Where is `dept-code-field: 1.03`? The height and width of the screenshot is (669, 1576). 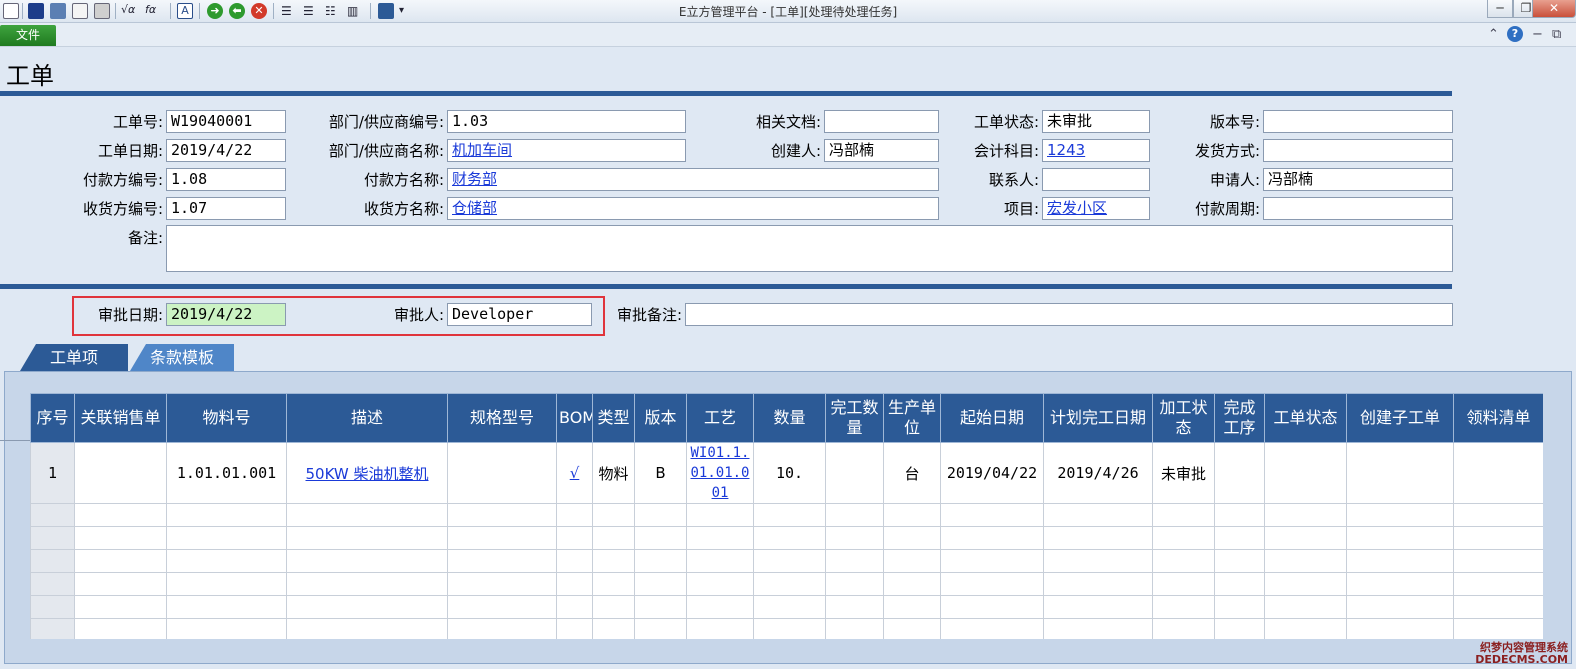
dept-code-field: 1.03 is located at coordinates (566, 121).